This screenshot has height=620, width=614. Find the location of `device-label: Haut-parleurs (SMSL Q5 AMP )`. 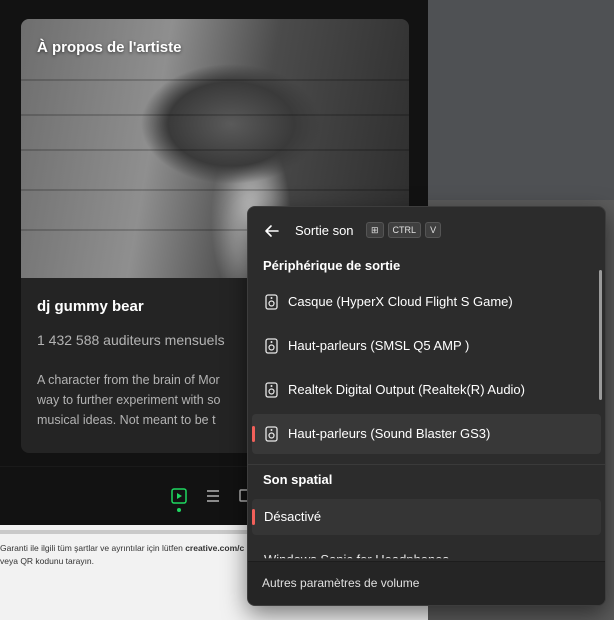

device-label: Haut-parleurs (SMSL Q5 AMP ) is located at coordinates (379, 345).